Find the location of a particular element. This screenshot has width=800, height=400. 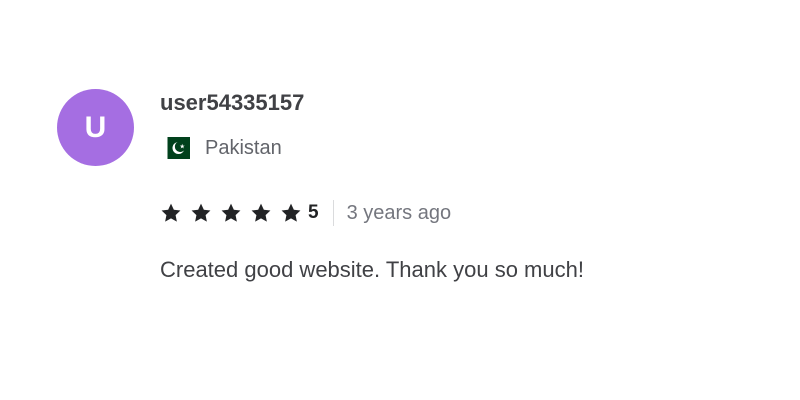

country-name: Pakistan is located at coordinates (243, 147).